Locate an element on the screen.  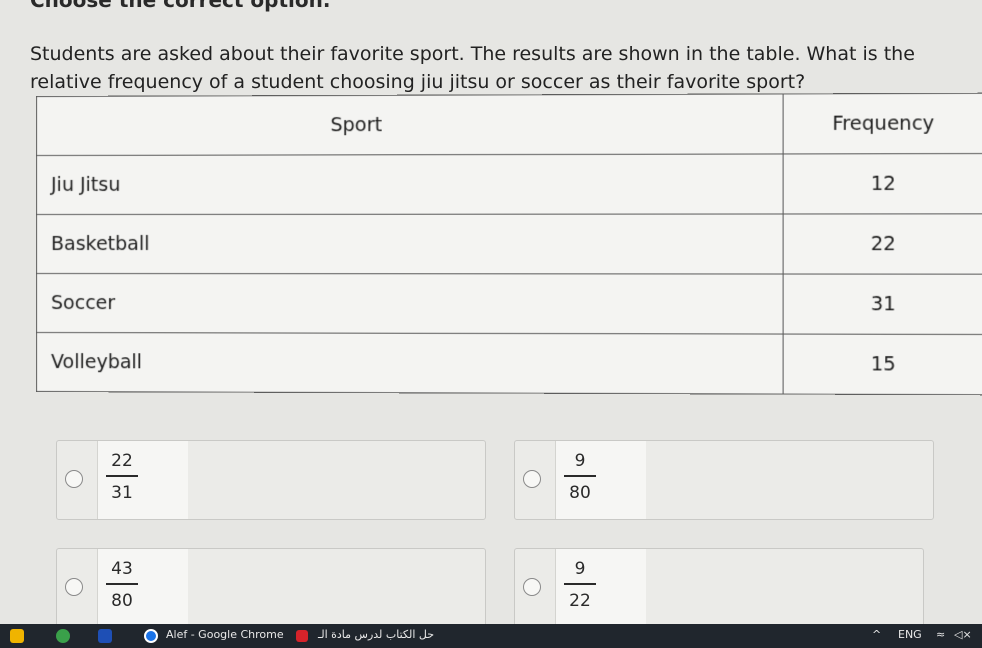
fraction: 43 80 is located at coordinates (122, 585).